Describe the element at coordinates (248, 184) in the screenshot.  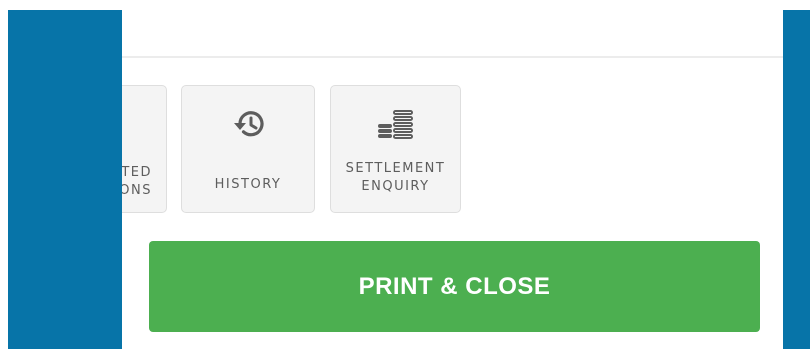
I see `history-label: HISTORY` at that location.